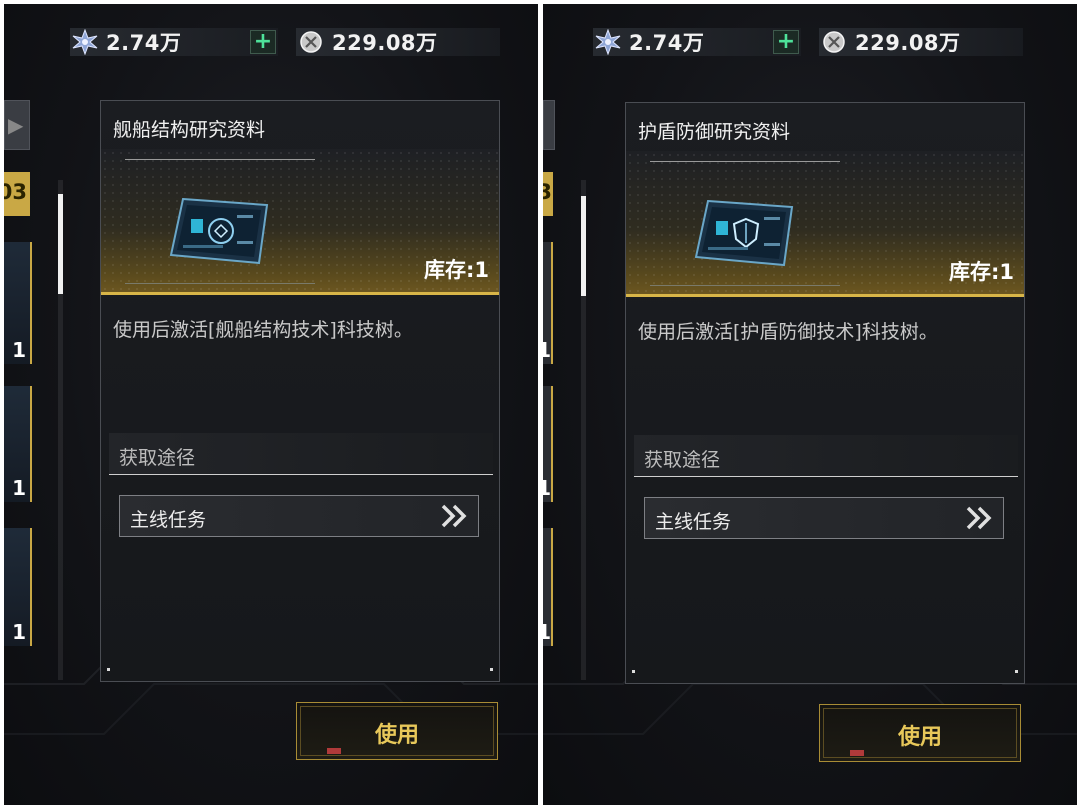 The height and width of the screenshot is (810, 1080). Describe the element at coordinates (548, 194) in the screenshot. I see `list-item-top: 3` at that location.